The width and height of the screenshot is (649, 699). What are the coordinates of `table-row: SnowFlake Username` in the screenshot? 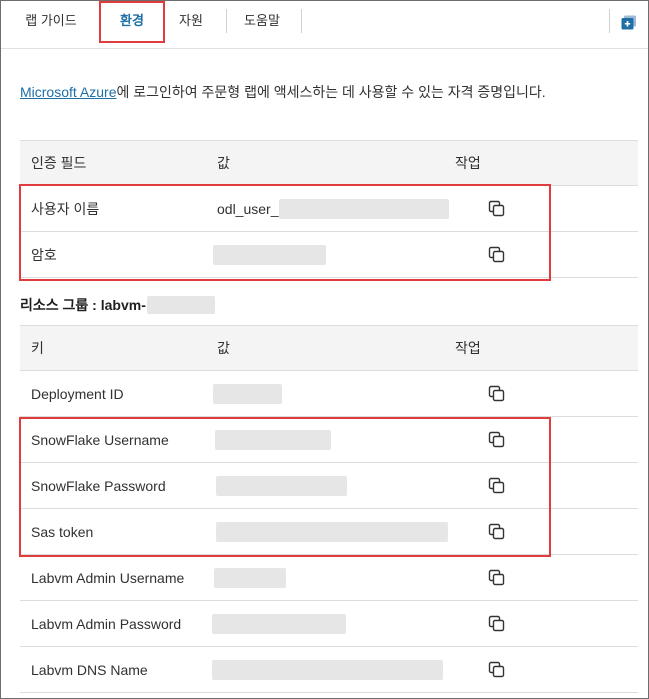 It's located at (329, 440).